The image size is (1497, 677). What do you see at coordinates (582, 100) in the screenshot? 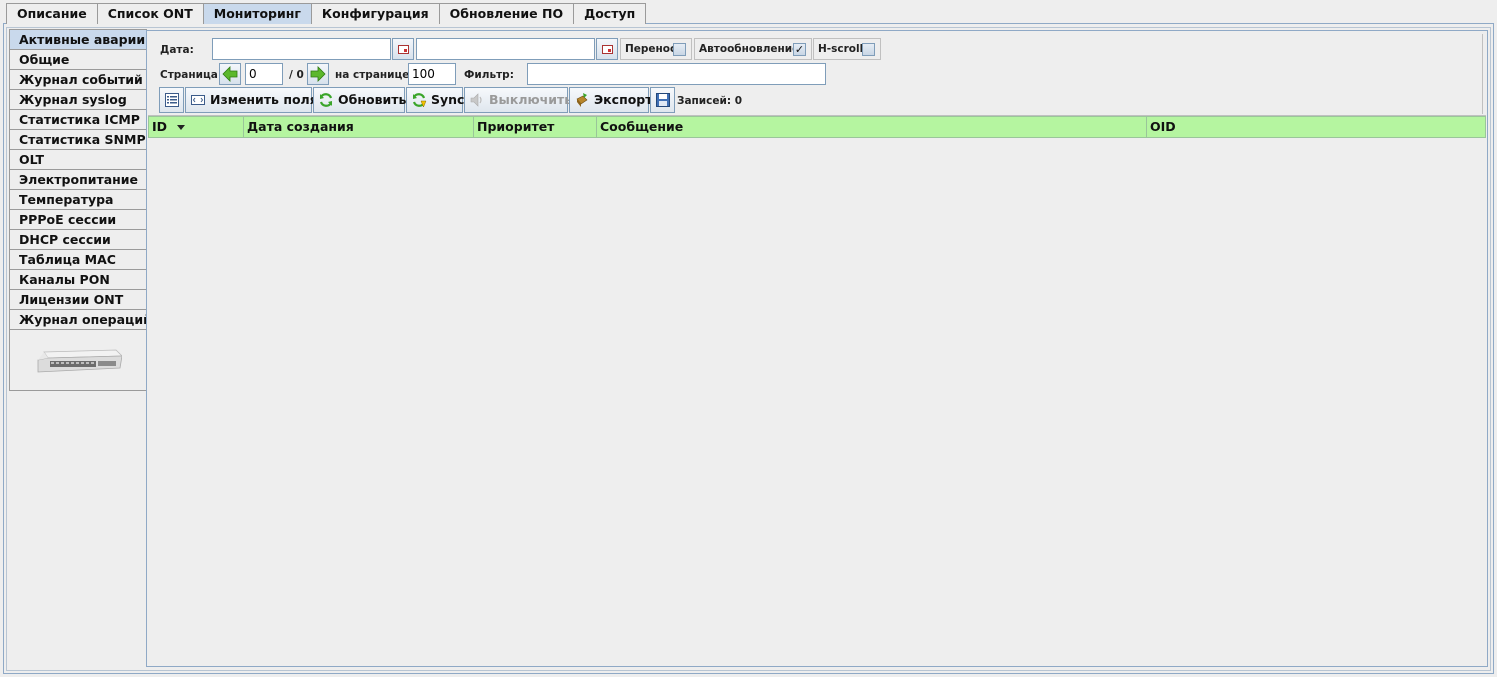
I see `export-icon` at bounding box center [582, 100].